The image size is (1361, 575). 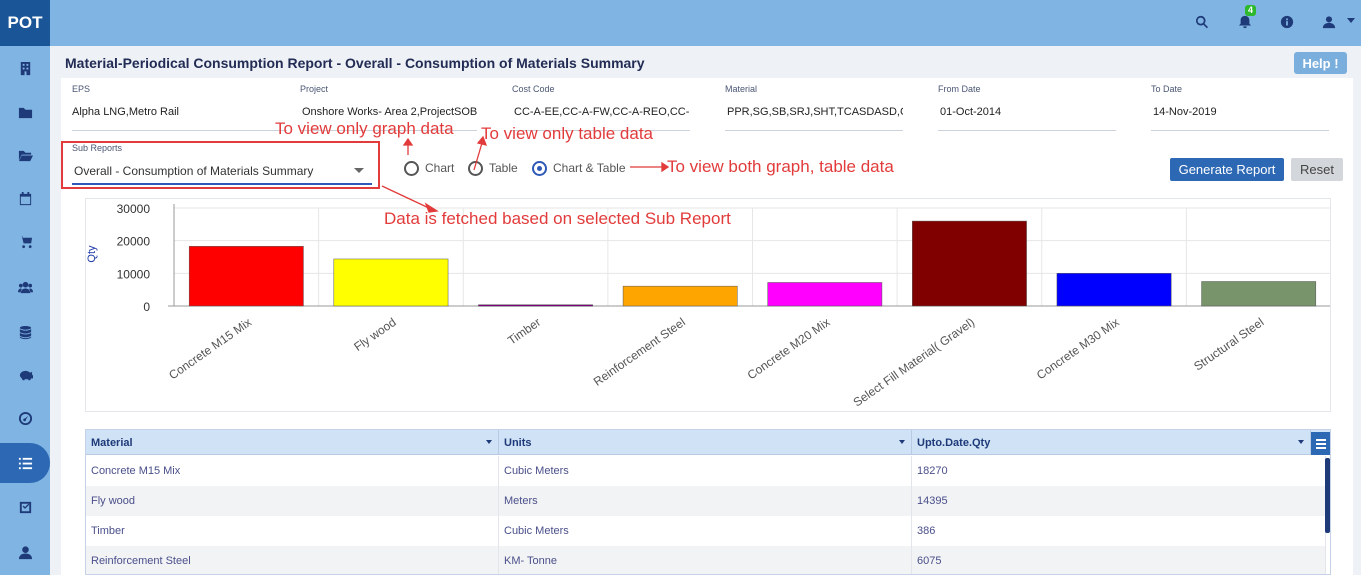 I want to click on annotation-table-only: To view only table data, so click(x=567, y=133).